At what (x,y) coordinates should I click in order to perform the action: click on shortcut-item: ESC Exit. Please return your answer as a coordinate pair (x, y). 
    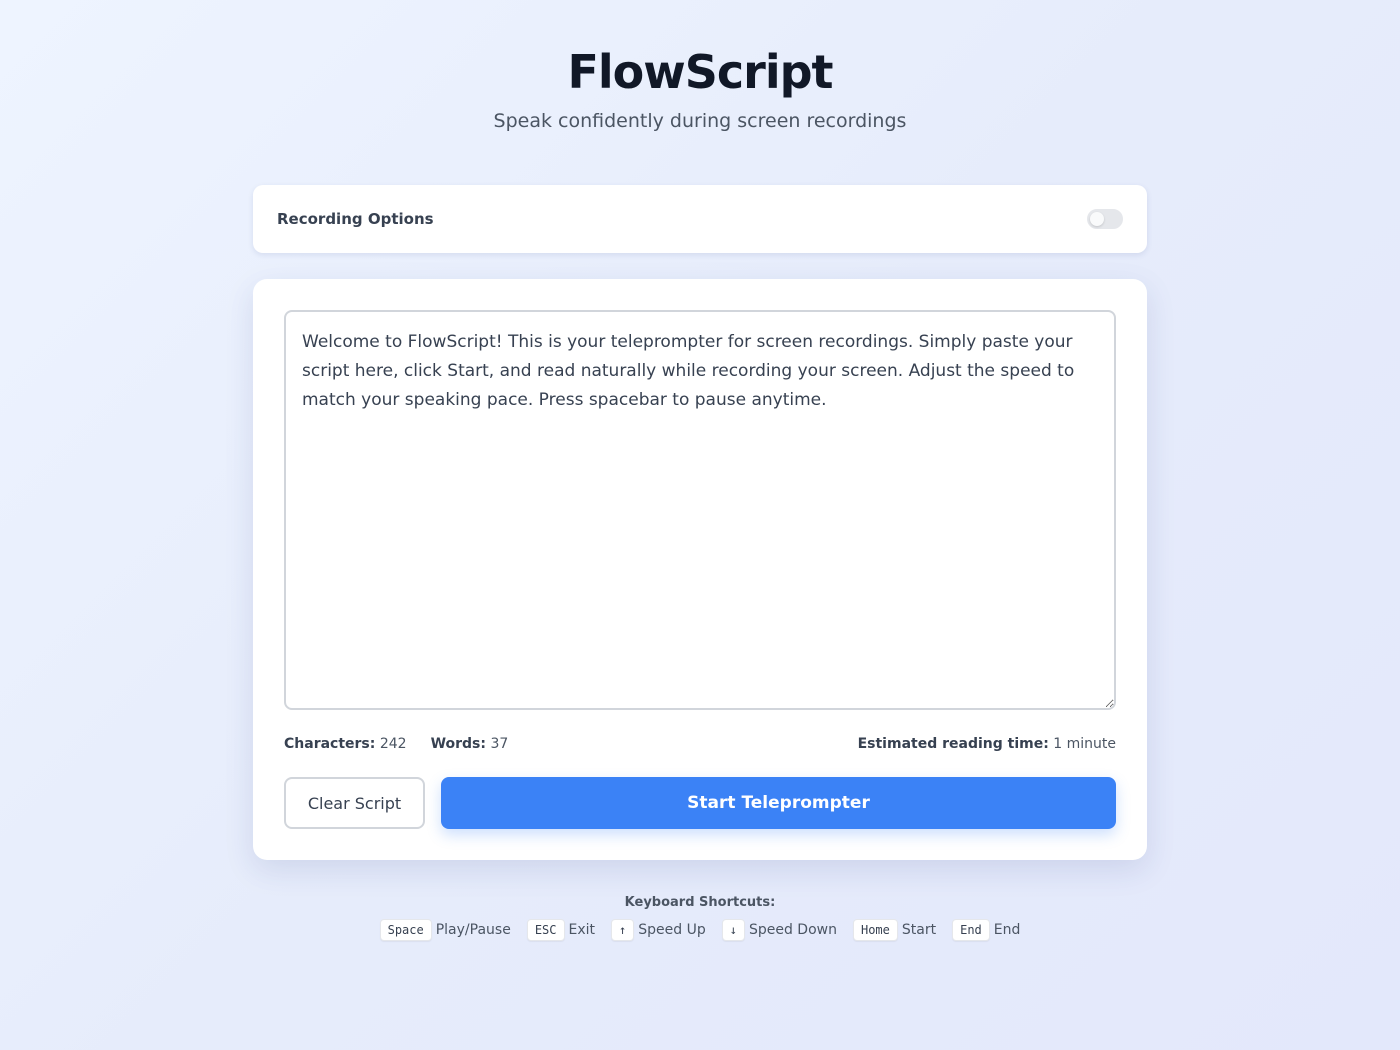
    Looking at the image, I should click on (561, 930).